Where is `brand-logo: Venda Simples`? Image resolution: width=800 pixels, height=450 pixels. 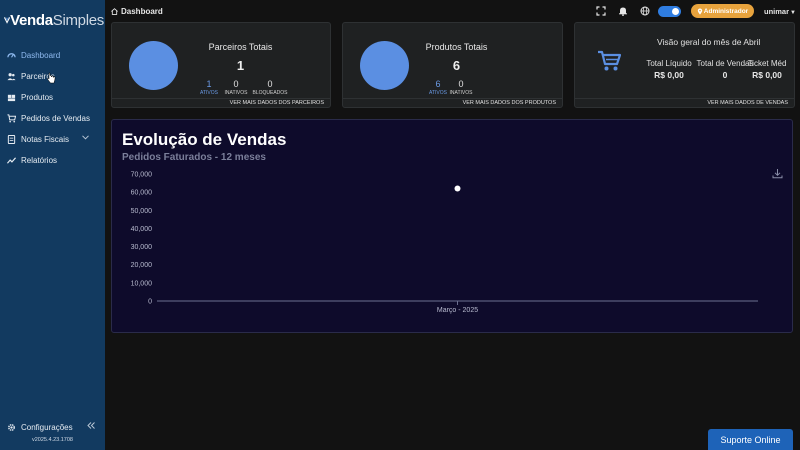 brand-logo: Venda Simples is located at coordinates (54, 20).